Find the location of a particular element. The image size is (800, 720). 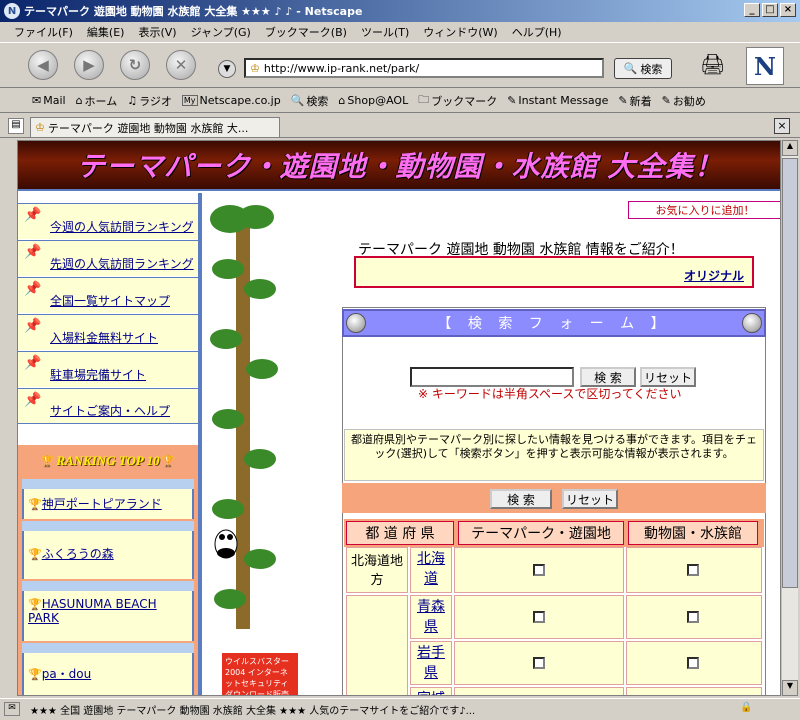

menu-window: ウィンドウ(W) is located at coordinates (460, 32).